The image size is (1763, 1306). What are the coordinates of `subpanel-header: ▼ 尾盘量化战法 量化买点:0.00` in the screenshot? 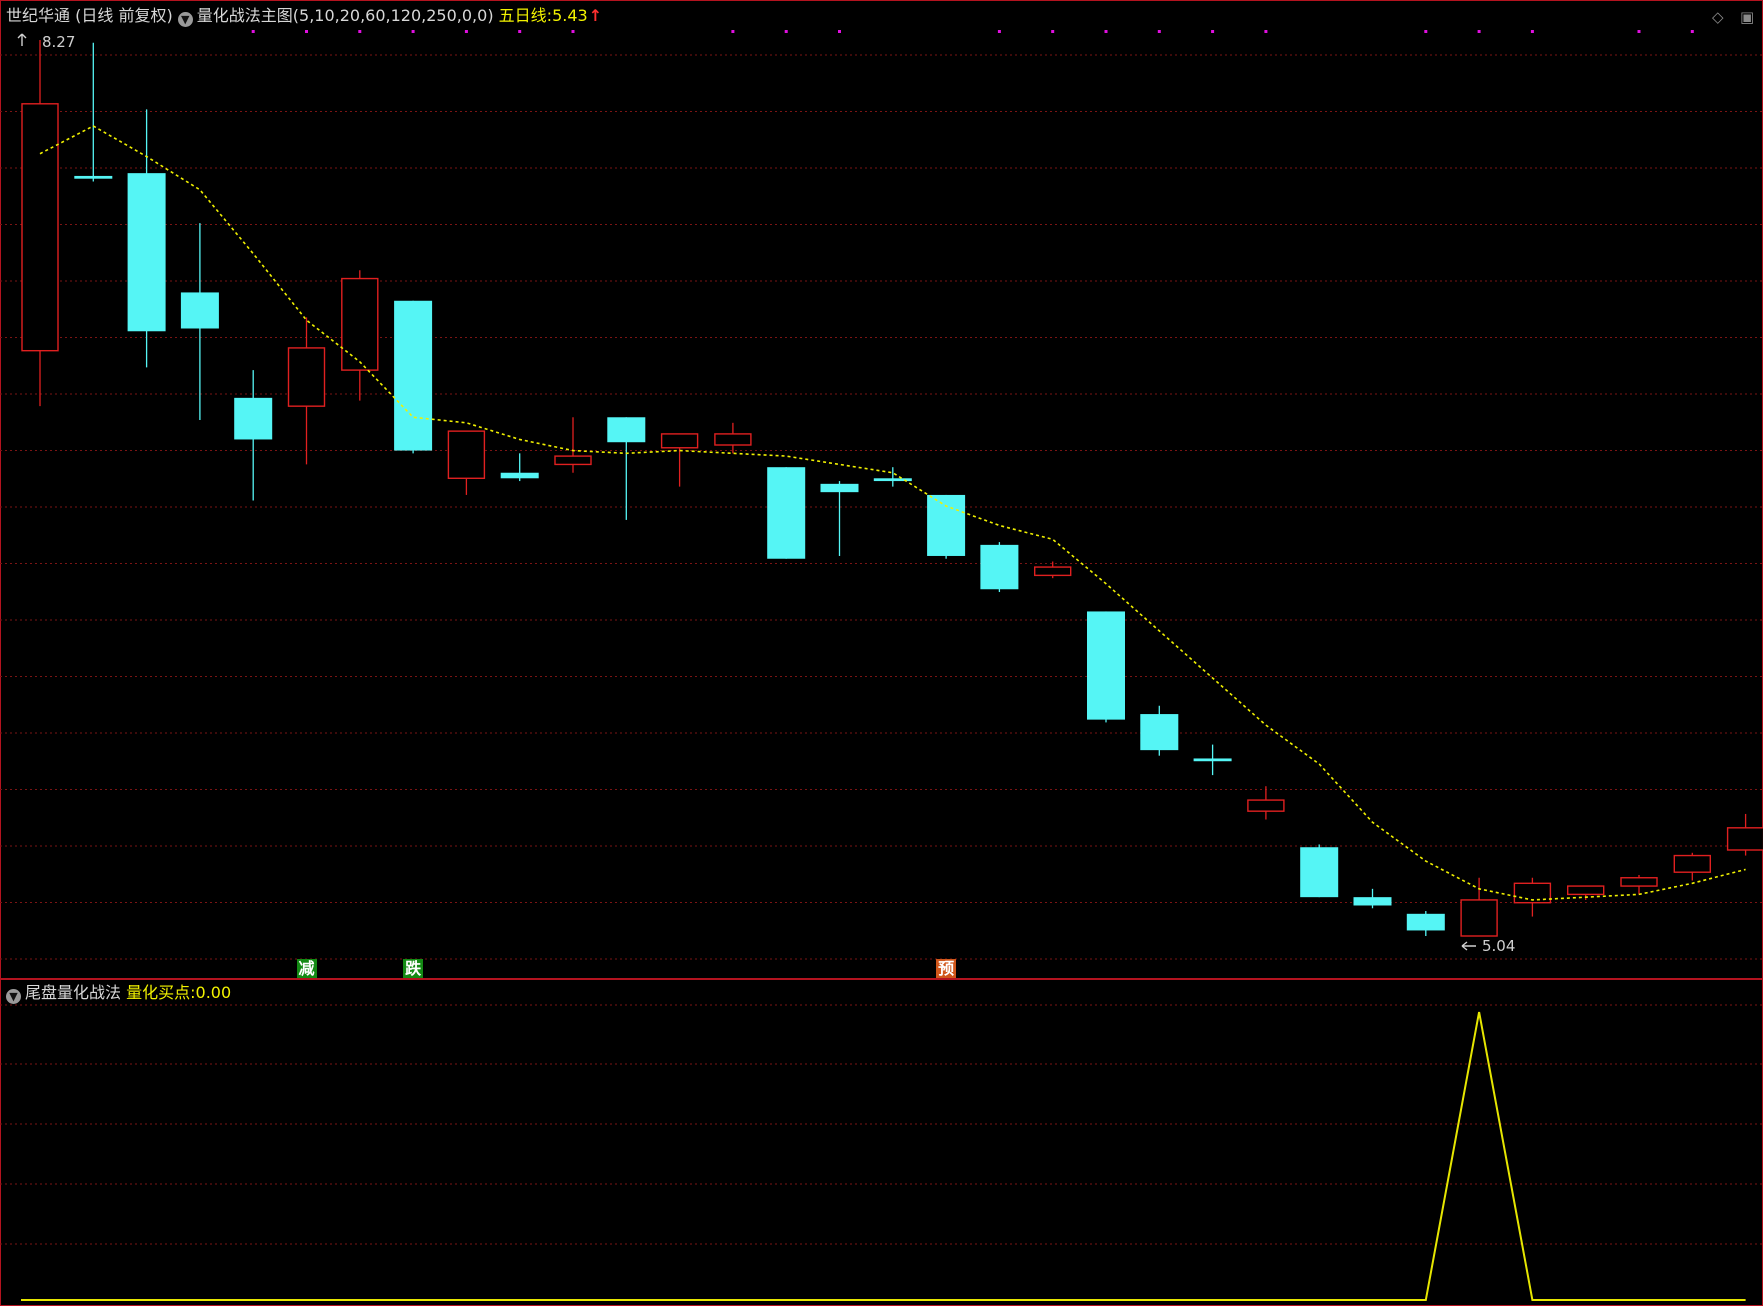 It's located at (118, 993).